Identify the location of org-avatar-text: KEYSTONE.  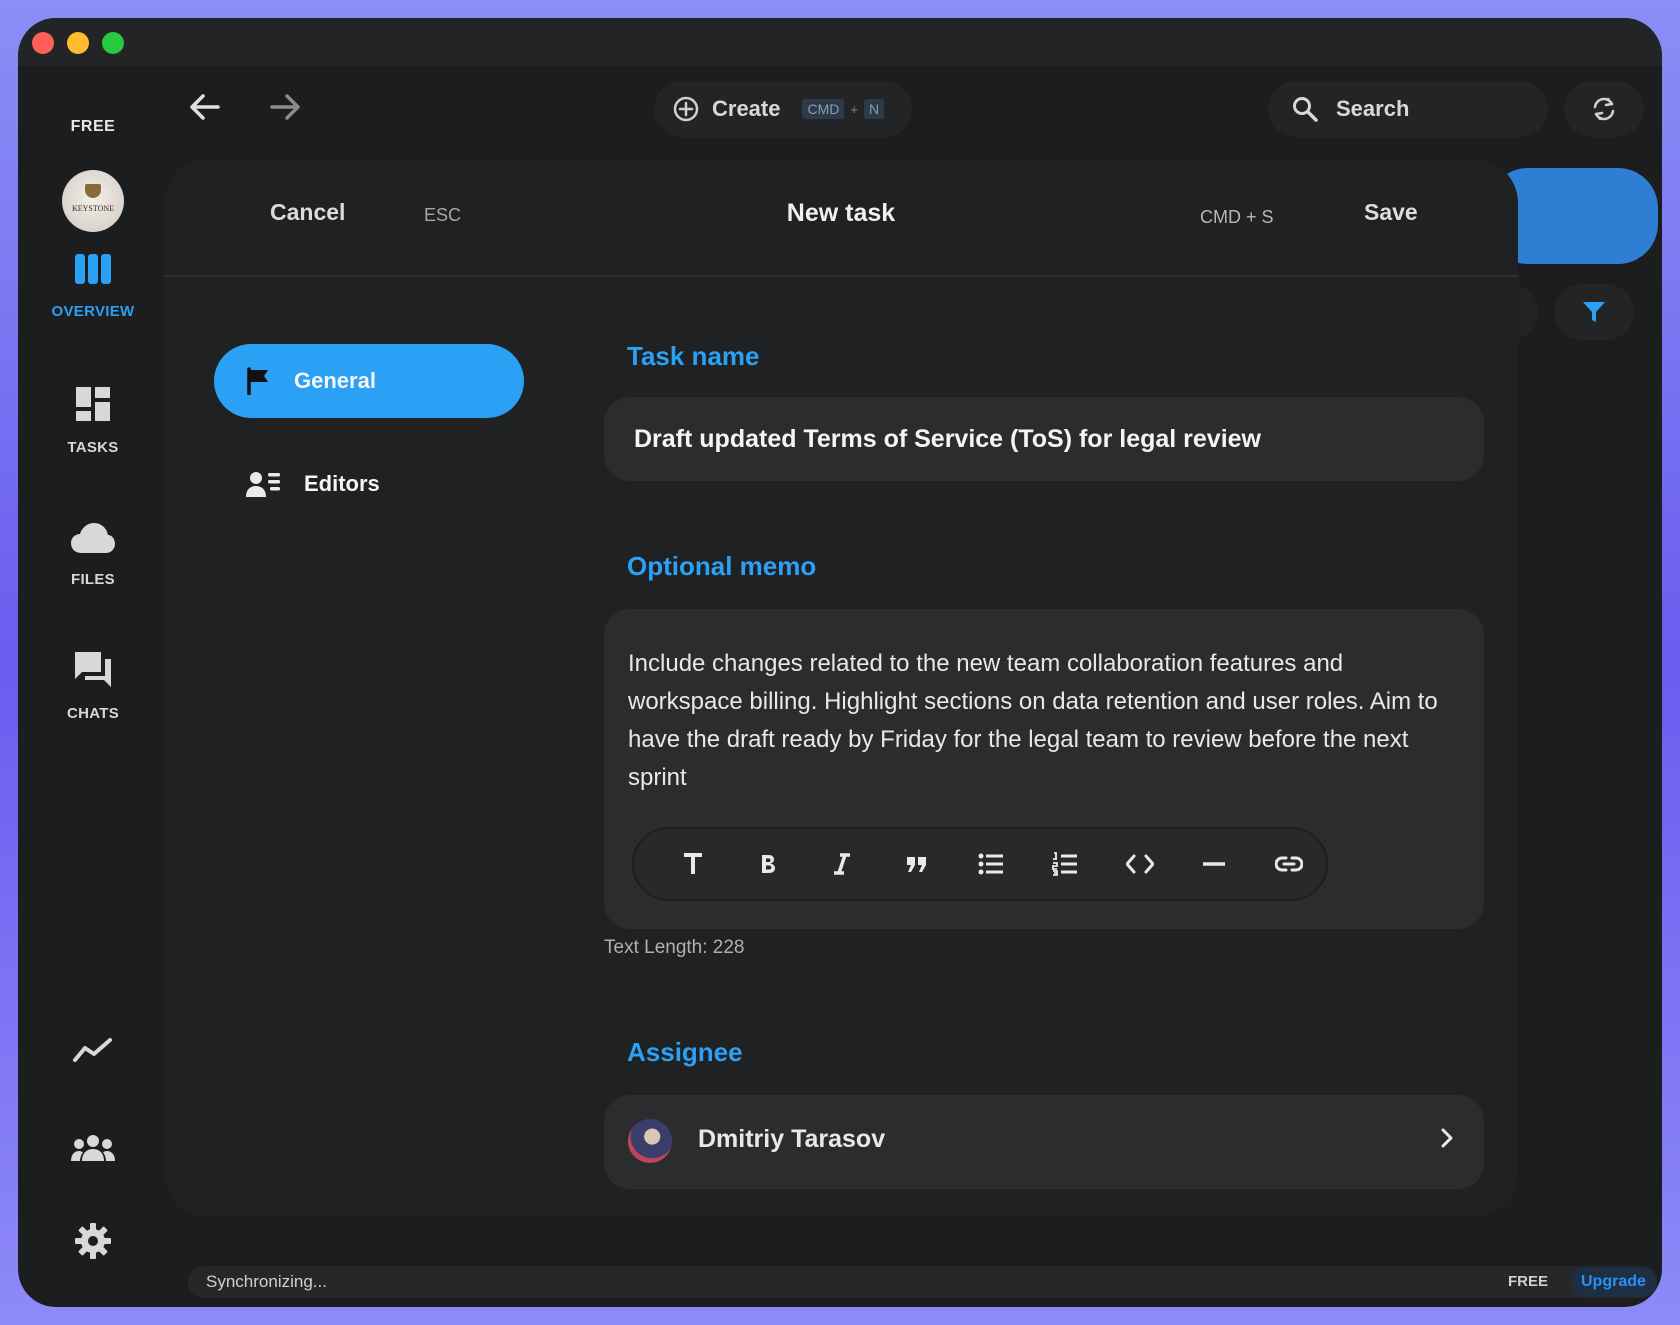
(93, 208).